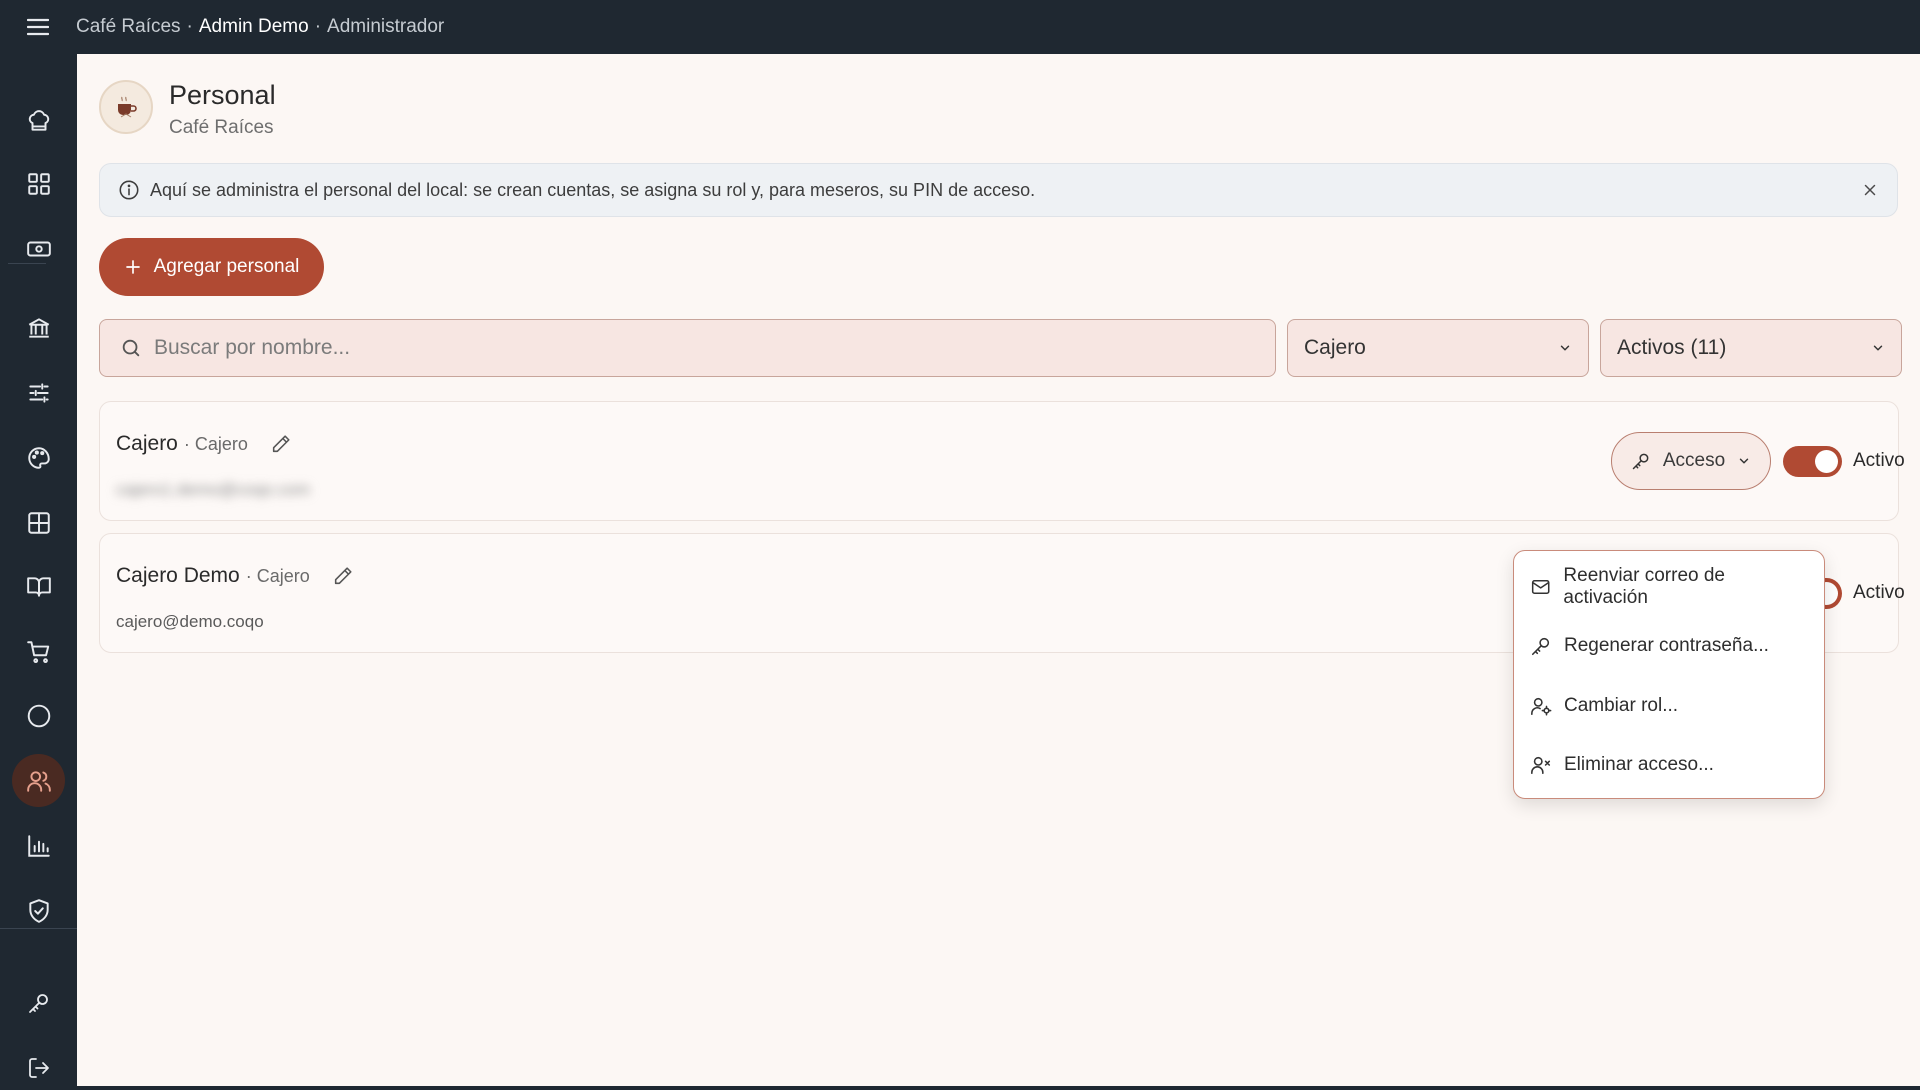 The width and height of the screenshot is (1920, 1090). I want to click on search-box, so click(687, 348).